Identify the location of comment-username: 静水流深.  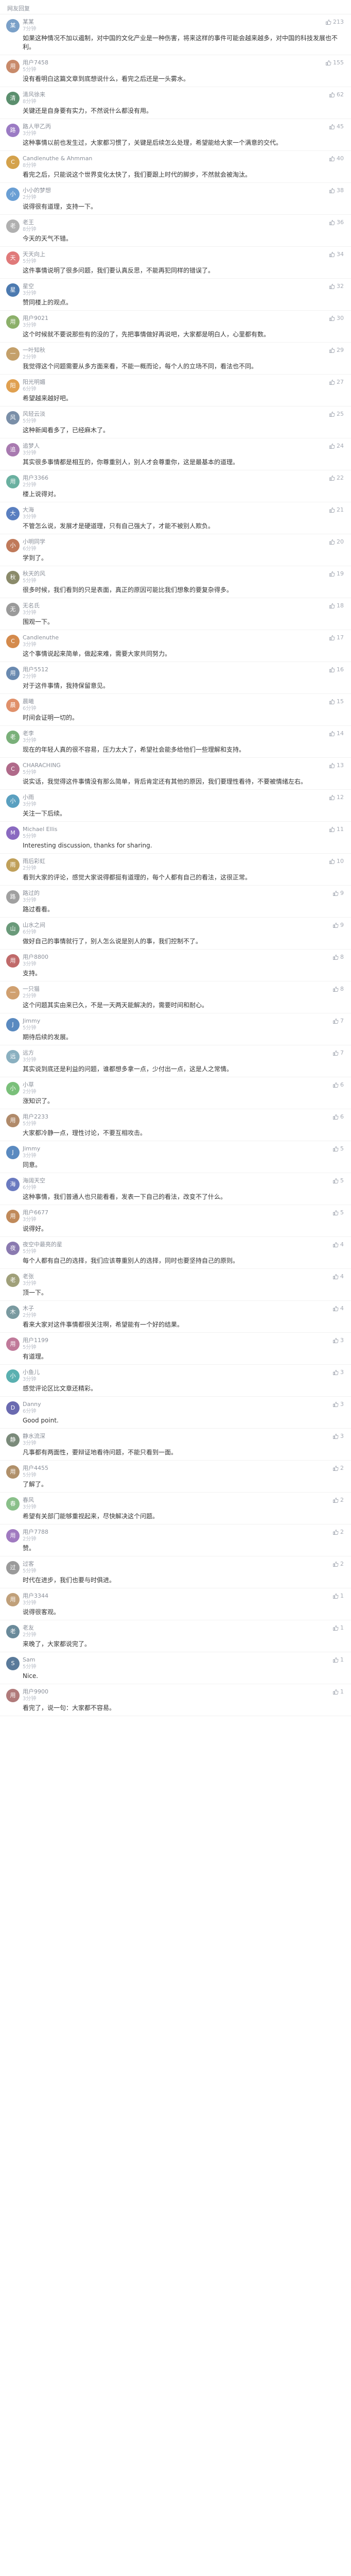
(167, 1436).